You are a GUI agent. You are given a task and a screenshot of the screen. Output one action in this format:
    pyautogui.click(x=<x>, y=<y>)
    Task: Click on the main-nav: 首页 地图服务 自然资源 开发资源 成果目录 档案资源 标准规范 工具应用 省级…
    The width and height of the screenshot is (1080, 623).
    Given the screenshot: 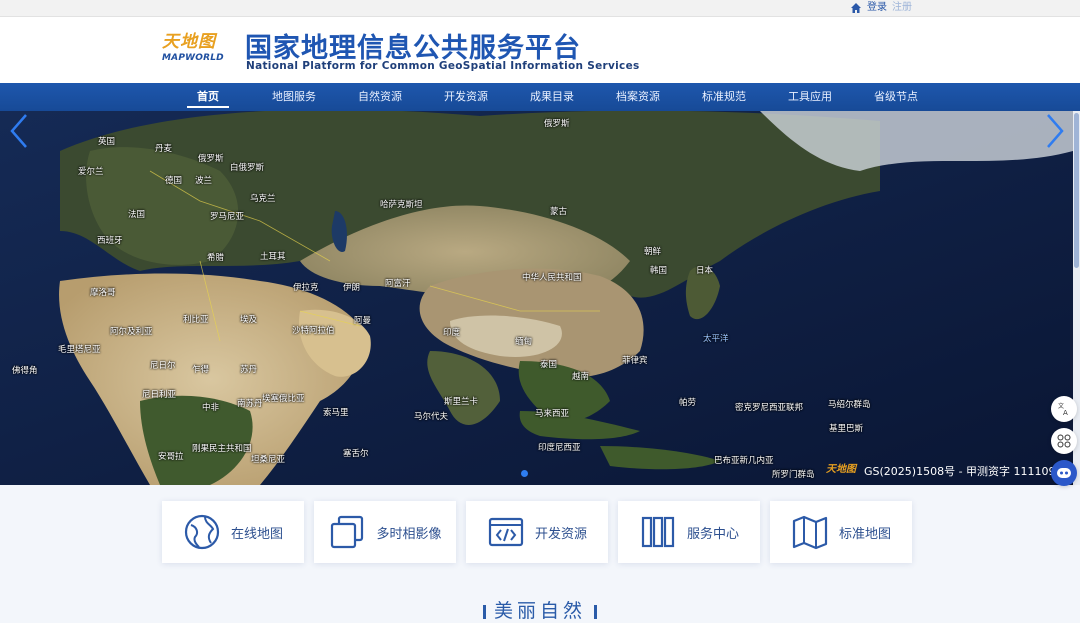 What is the action you would take?
    pyautogui.click(x=540, y=97)
    